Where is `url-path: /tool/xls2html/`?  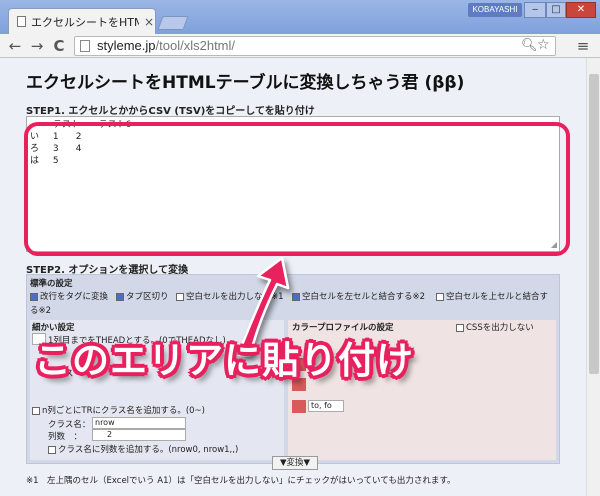 url-path: /tool/xls2html/ is located at coordinates (195, 45).